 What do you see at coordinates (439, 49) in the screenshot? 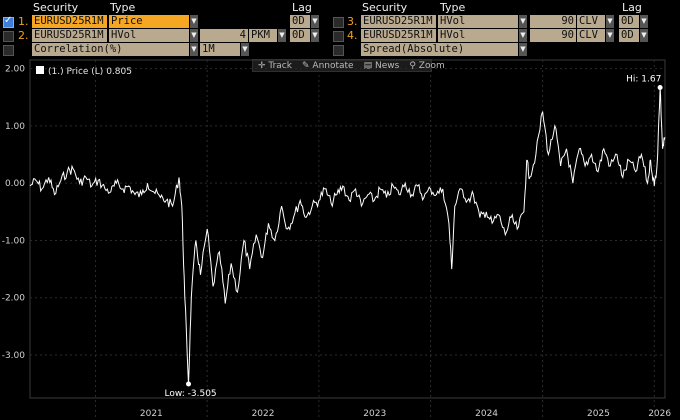
I see `spread-field: Spread(Absolute)` at bounding box center [439, 49].